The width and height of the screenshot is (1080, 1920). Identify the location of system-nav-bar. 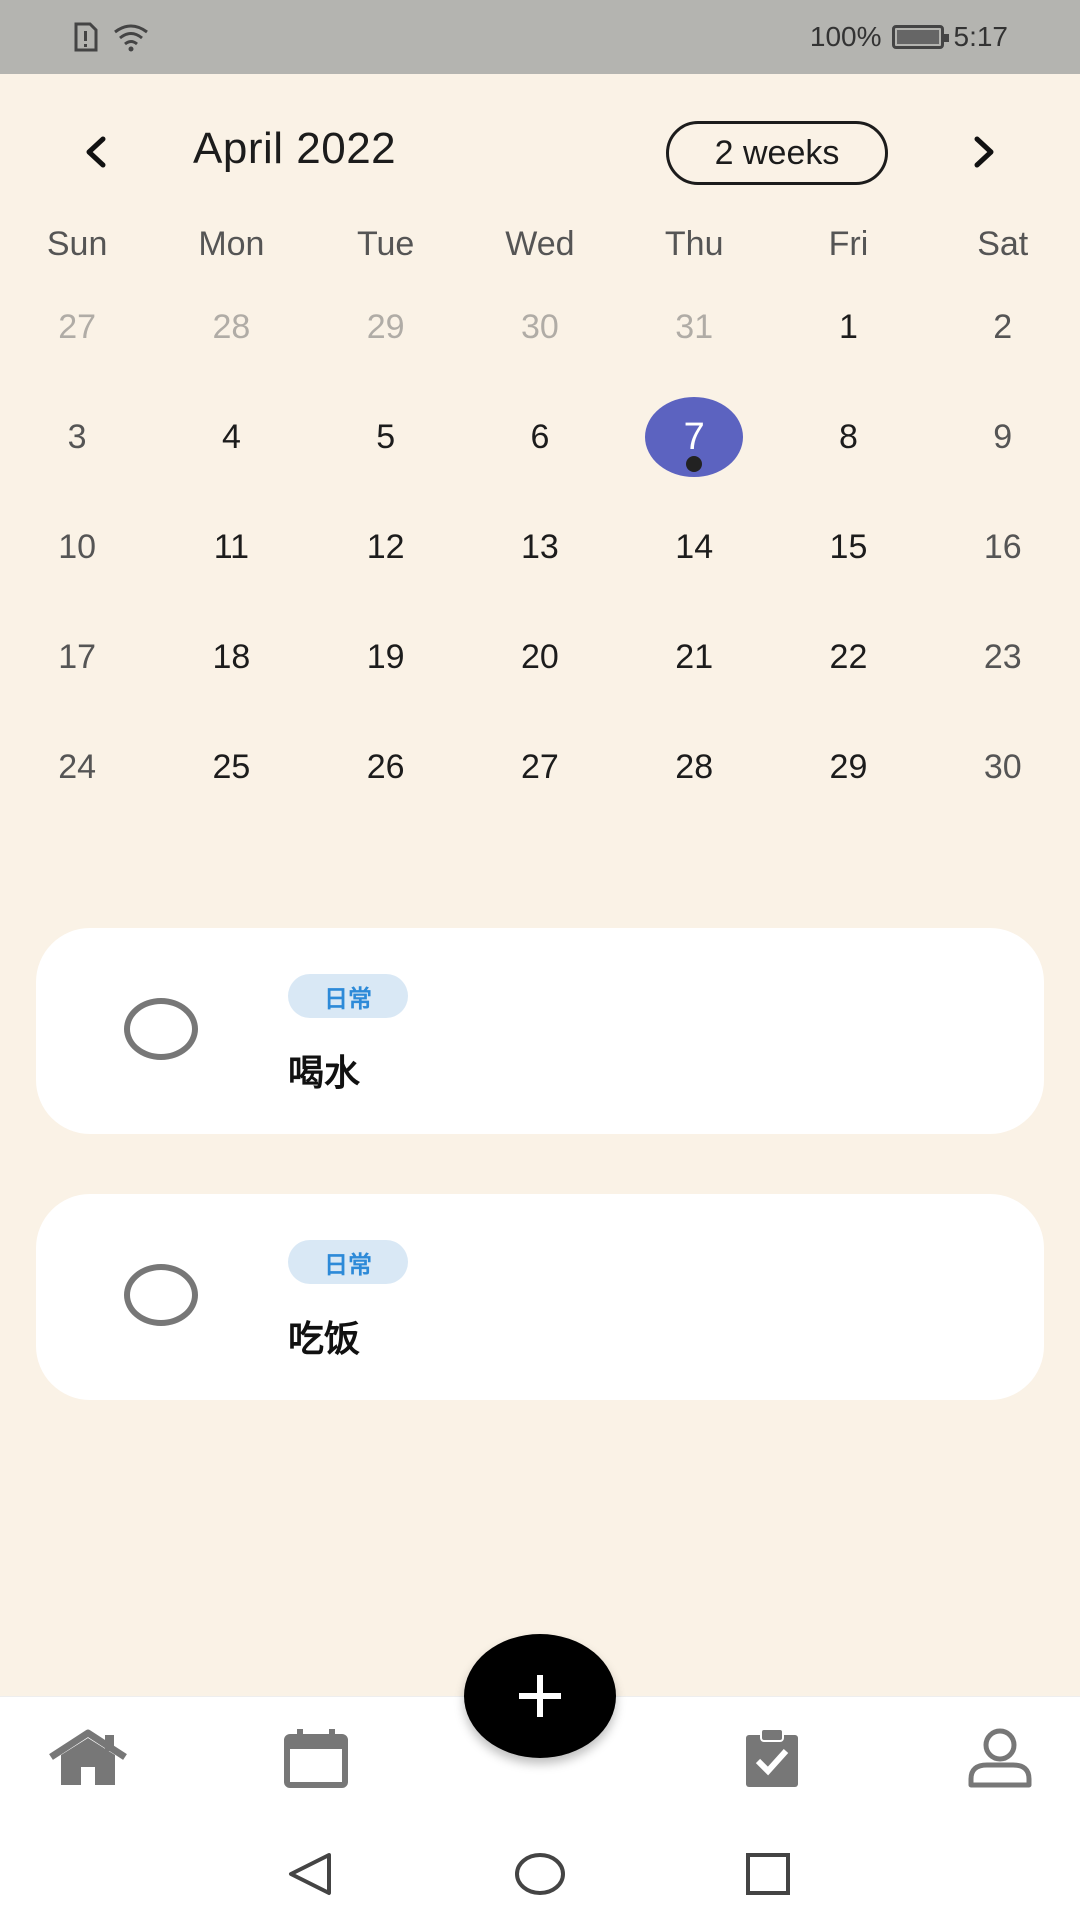
(540, 1874).